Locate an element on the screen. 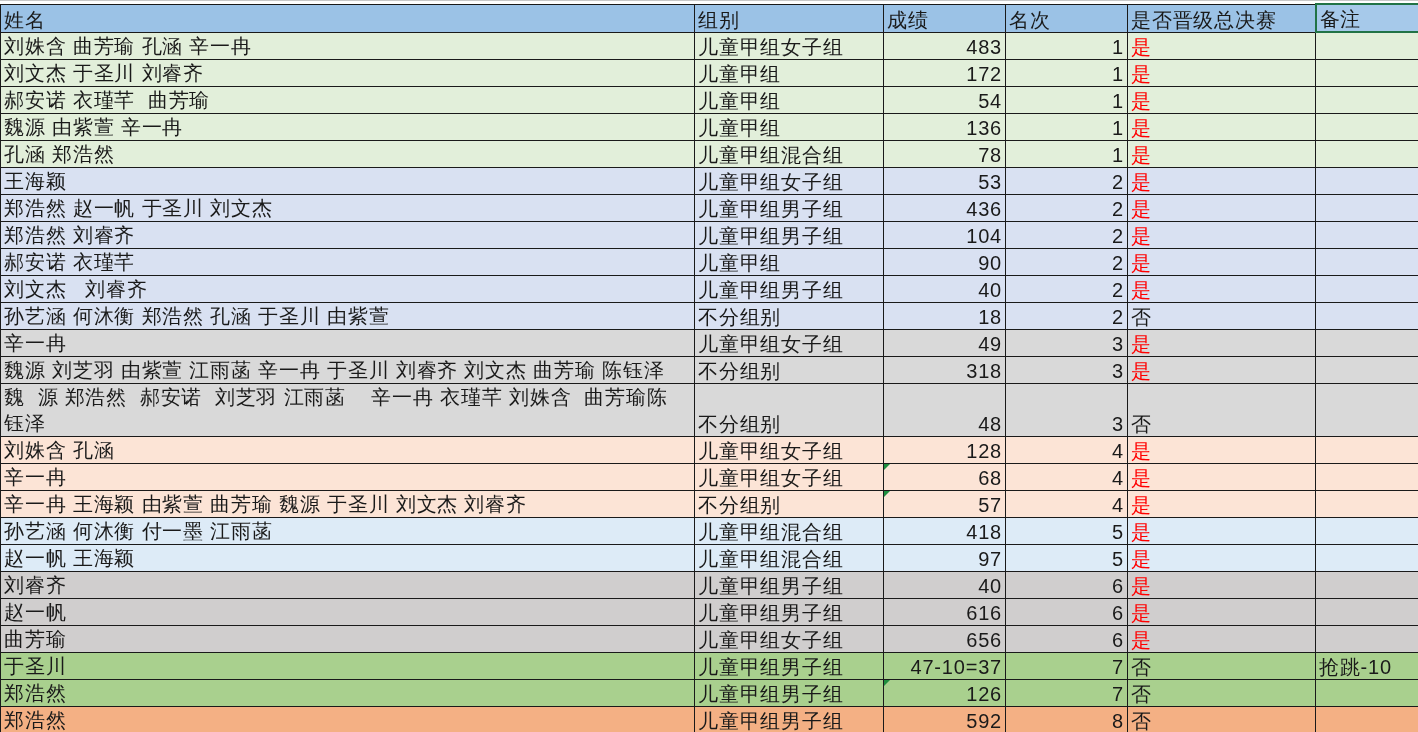  table-cell: 赵一帆 王海颖 is located at coordinates (347, 557).